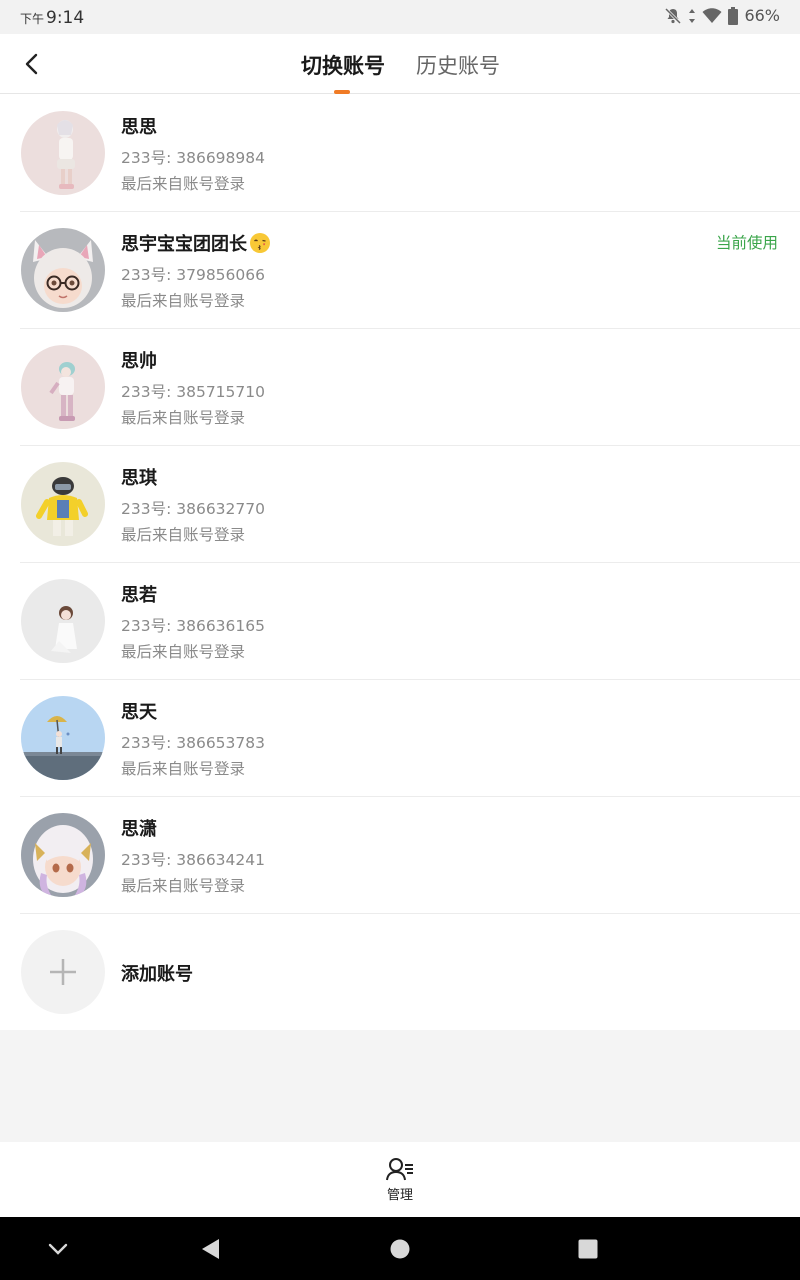 The image size is (800, 1280). I want to click on square-recents-icon, so click(588, 1249).